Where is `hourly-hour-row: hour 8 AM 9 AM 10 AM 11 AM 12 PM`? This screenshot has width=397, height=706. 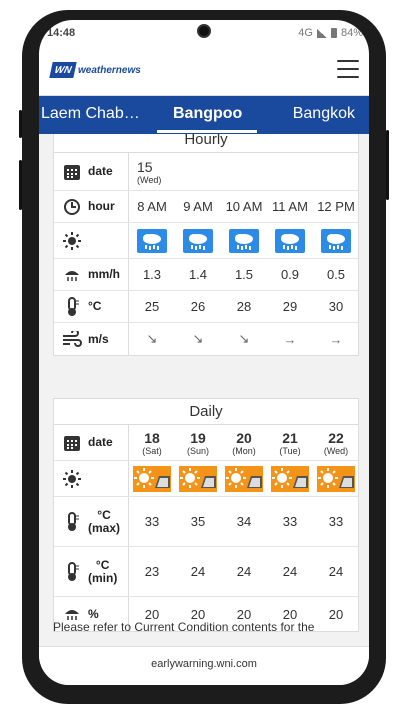 hourly-hour-row: hour 8 AM 9 AM 10 AM 11 AM 12 PM is located at coordinates (206, 207).